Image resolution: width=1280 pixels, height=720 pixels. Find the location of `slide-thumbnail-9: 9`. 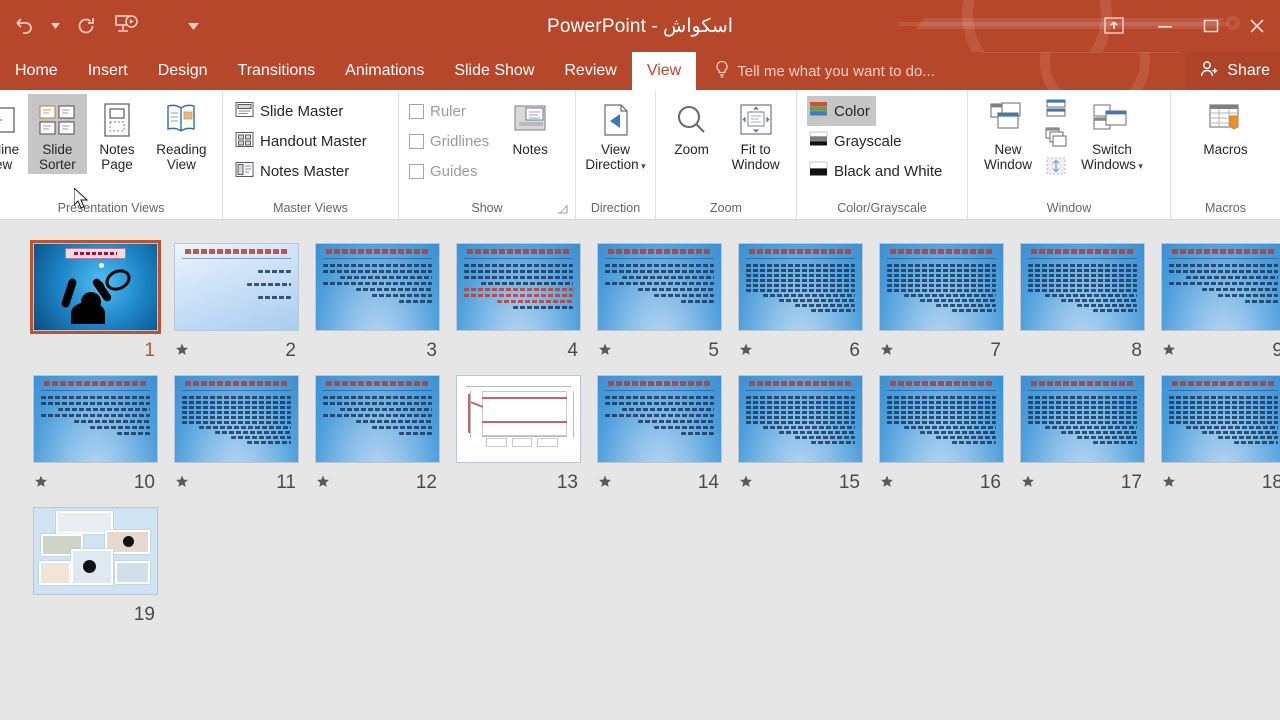

slide-thumbnail-9: 9 is located at coordinates (1216, 301).